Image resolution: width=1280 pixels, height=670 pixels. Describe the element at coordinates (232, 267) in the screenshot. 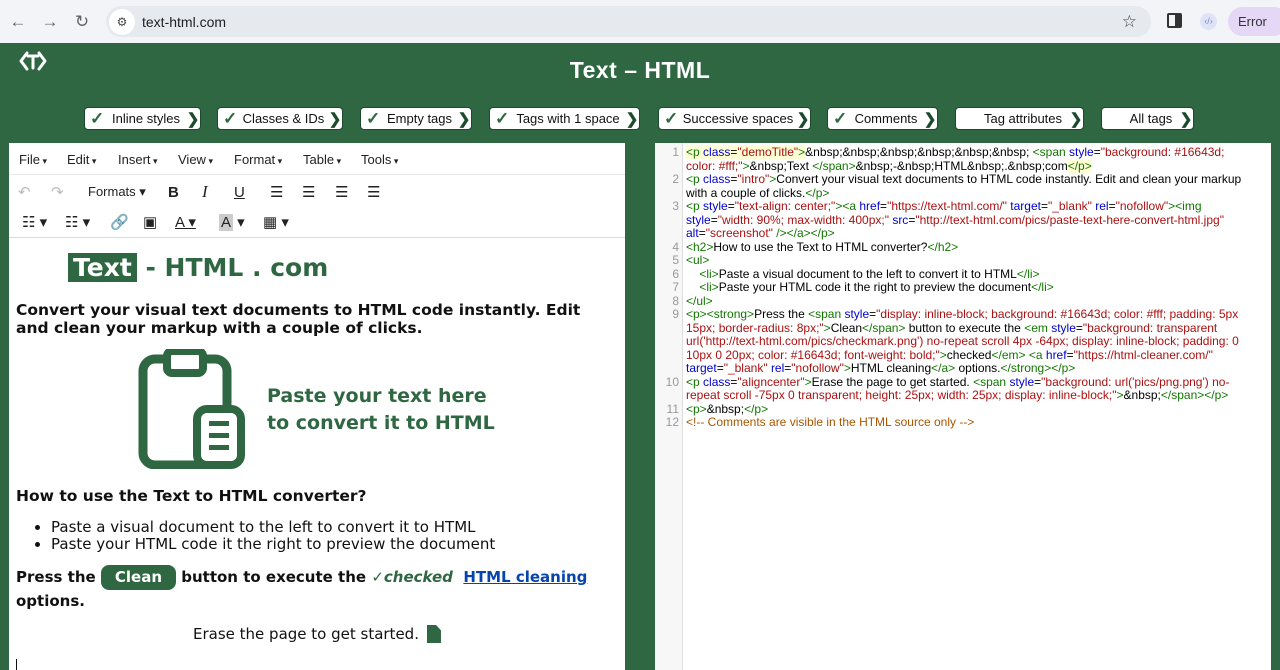

I see `demo-title-rest: - HTML . com` at that location.